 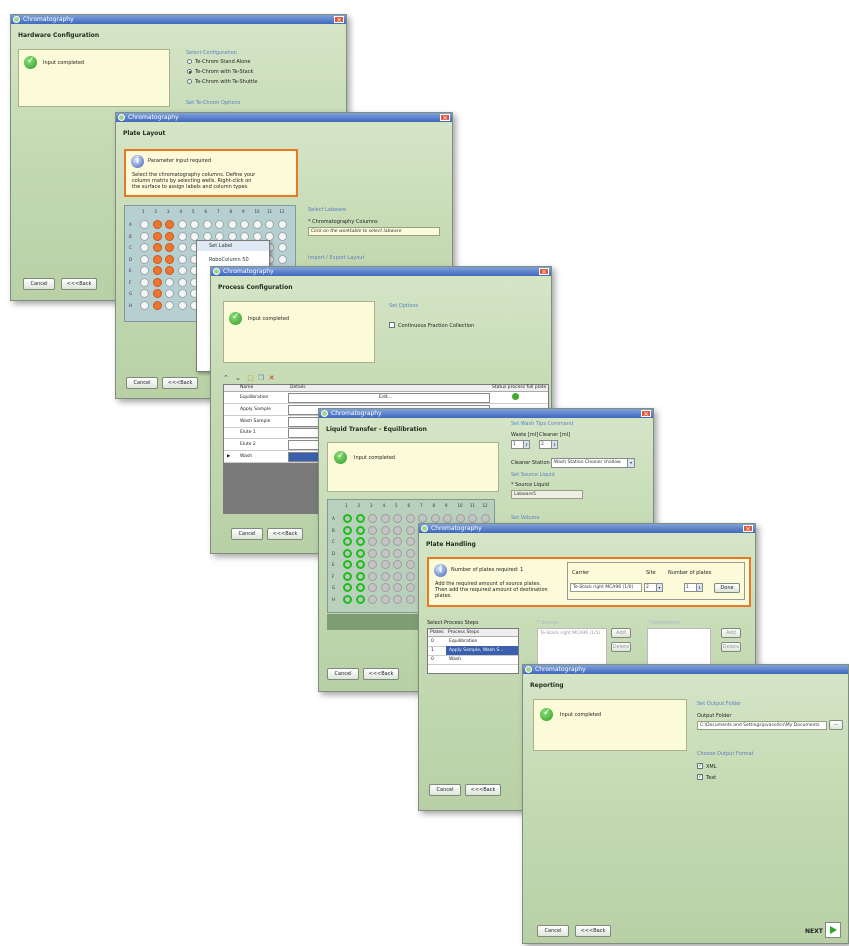 I want to click on cleaner-station-select: Wash Station Cleaner shallow ▾, so click(x=593, y=463).